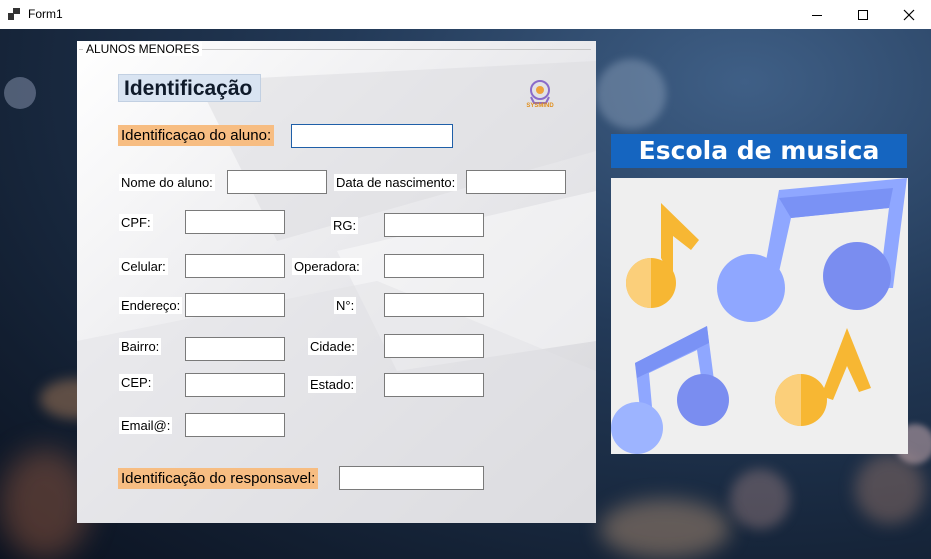  I want to click on rg-label: RG:, so click(345, 225).